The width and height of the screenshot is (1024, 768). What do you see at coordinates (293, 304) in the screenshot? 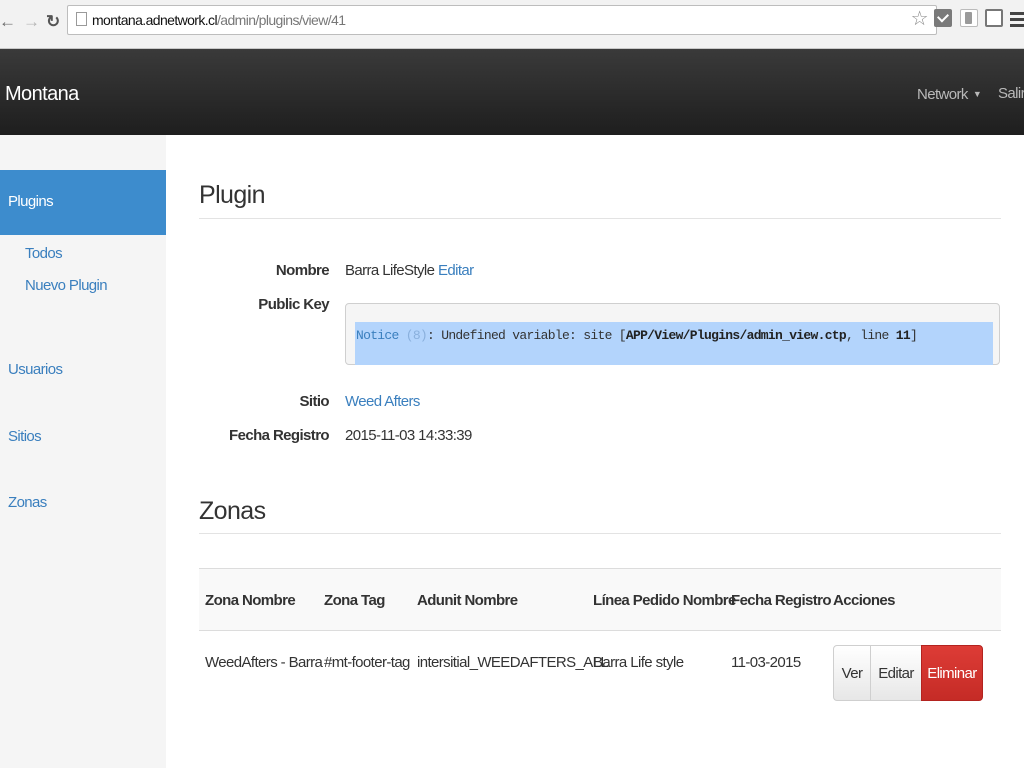
I see `public-key-label: Public Key` at bounding box center [293, 304].